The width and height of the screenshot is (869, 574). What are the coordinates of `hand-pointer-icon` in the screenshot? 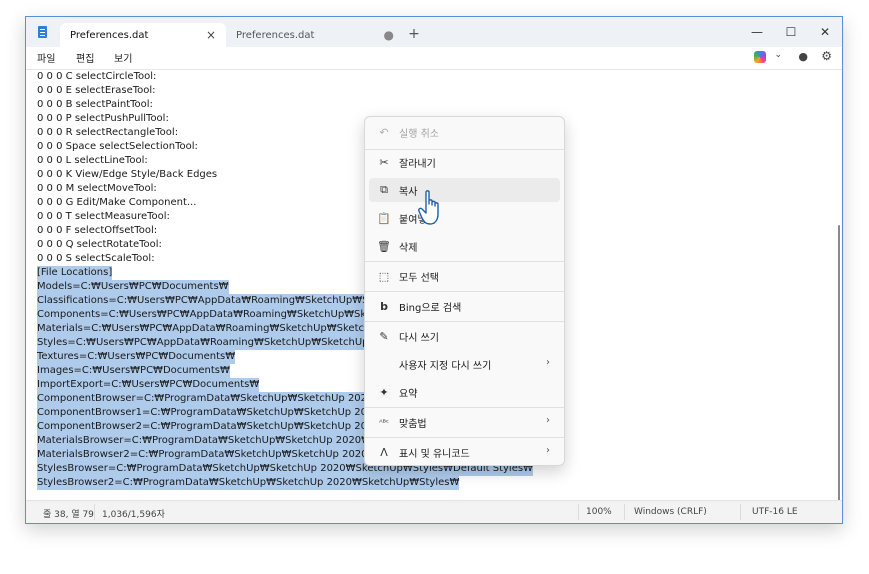 It's located at (428, 207).